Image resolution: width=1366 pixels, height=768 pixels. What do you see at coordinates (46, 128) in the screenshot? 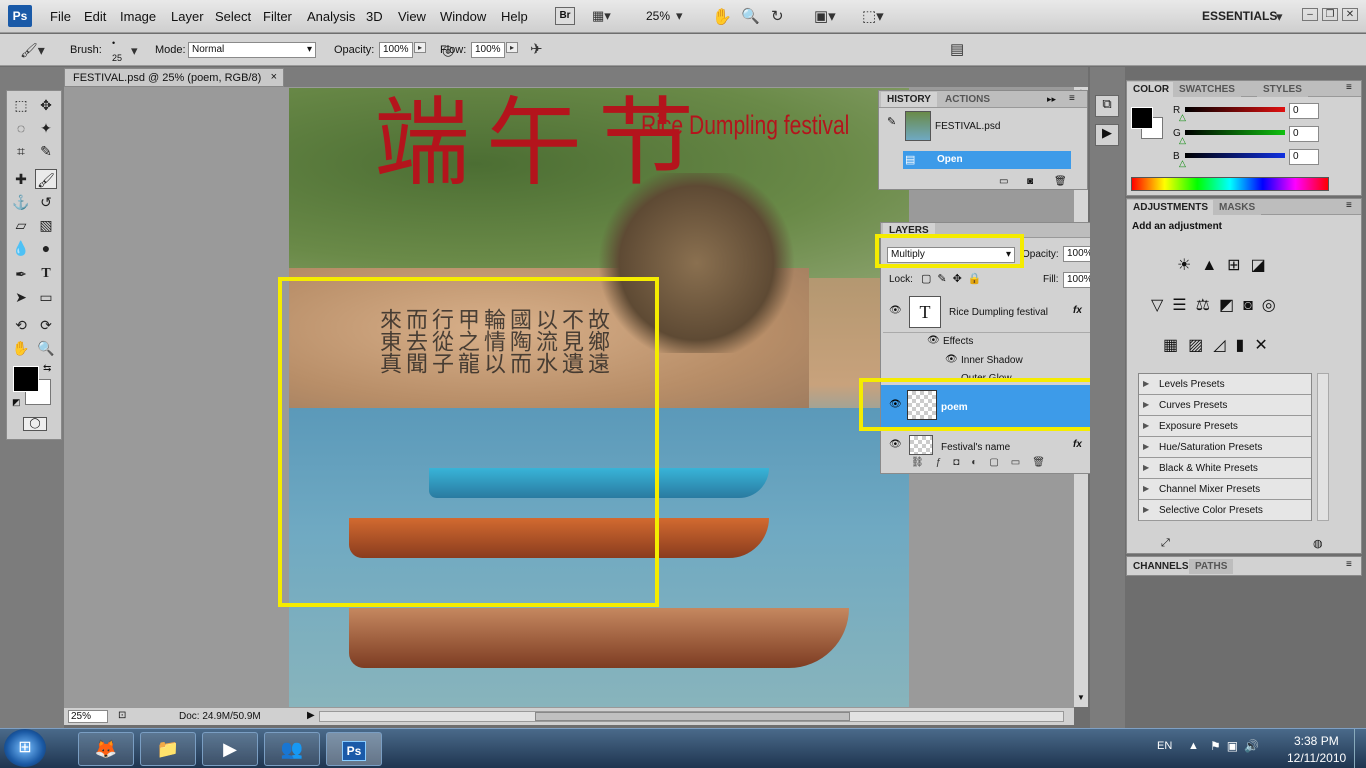
I see `magic-wand-icon: ✦` at bounding box center [46, 128].